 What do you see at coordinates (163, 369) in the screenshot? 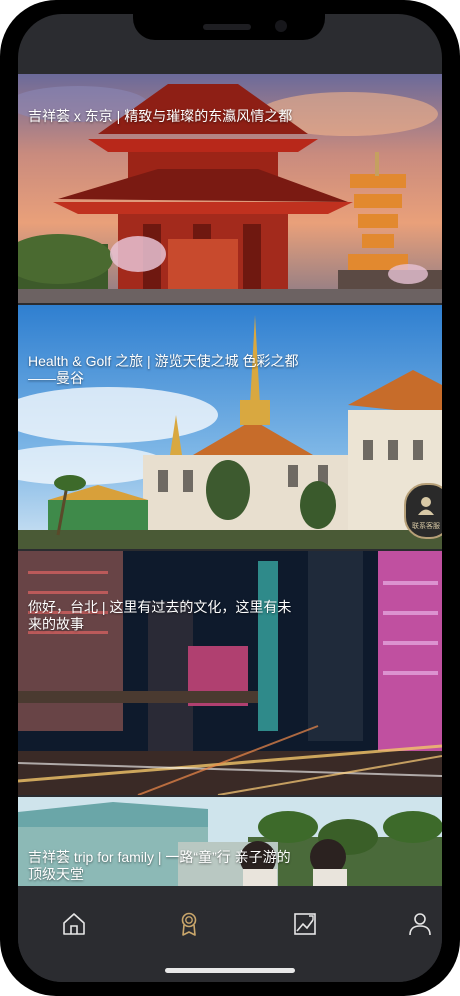
I see `card-title: Health & Golf 之旅 | 游览天使之城 色彩之都——曼谷` at bounding box center [163, 369].